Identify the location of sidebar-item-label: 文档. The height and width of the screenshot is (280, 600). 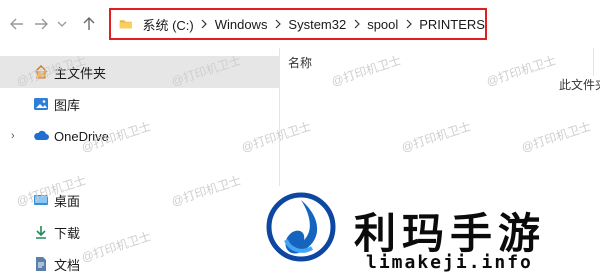
(67, 265).